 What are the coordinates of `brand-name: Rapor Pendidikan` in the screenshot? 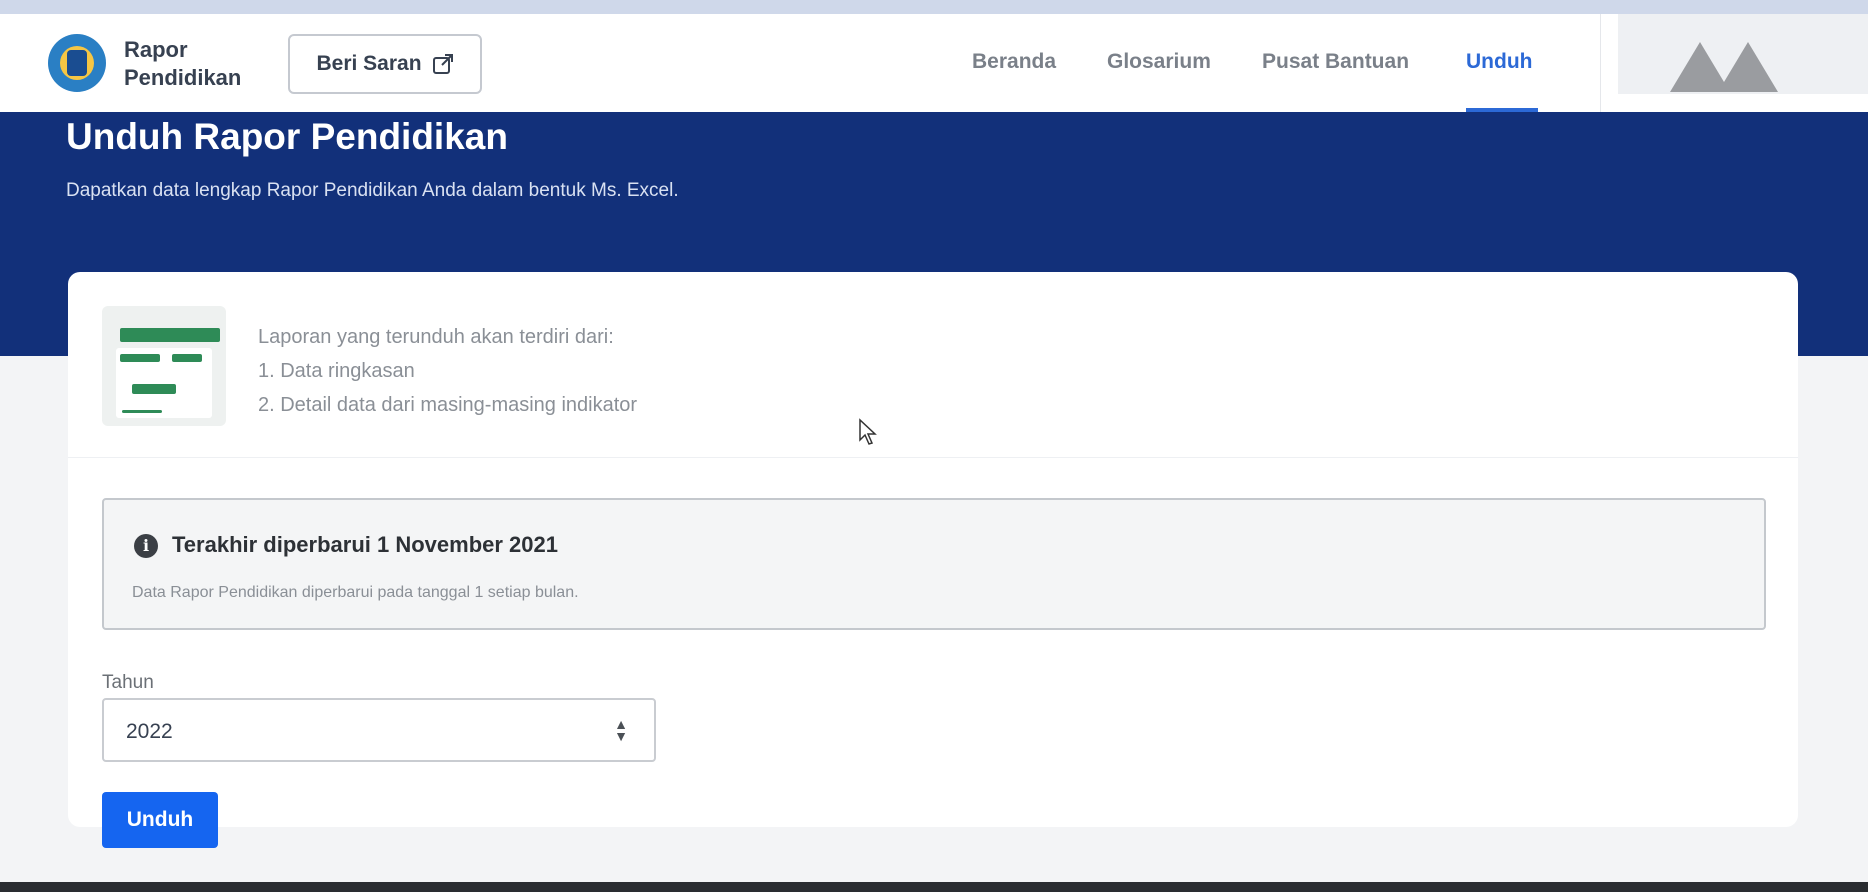 It's located at (182, 64).